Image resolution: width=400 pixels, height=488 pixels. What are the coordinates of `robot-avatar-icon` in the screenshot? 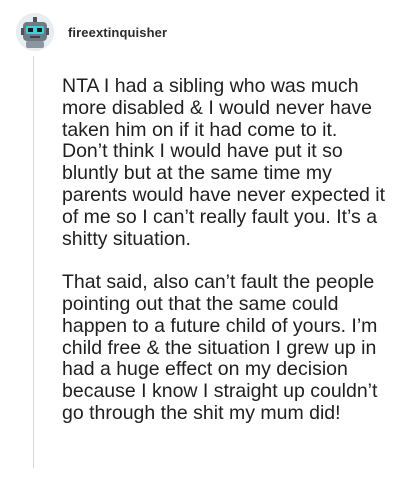 It's located at (35, 32).